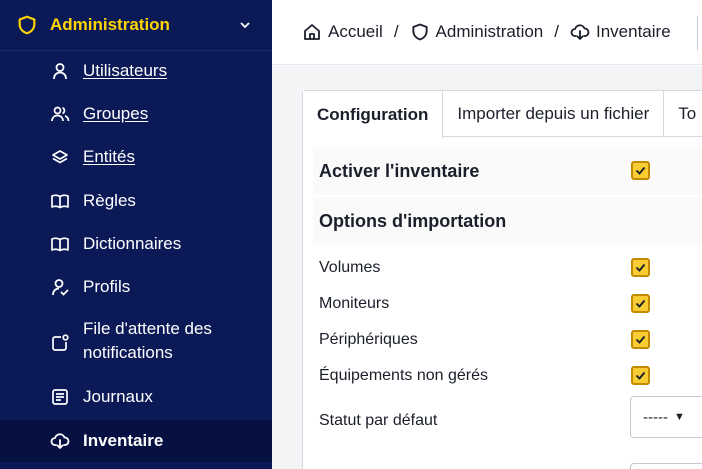  Describe the element at coordinates (147, 341) in the screenshot. I see `sidebar-item-label: File d'attente des notifications` at that location.